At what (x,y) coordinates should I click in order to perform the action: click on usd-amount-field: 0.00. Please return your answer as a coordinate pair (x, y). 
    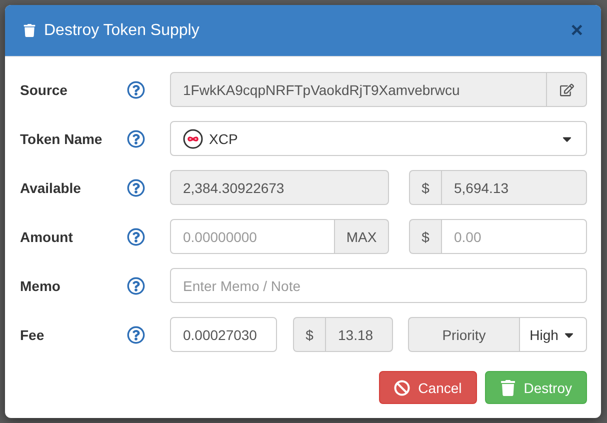
    Looking at the image, I should click on (514, 236).